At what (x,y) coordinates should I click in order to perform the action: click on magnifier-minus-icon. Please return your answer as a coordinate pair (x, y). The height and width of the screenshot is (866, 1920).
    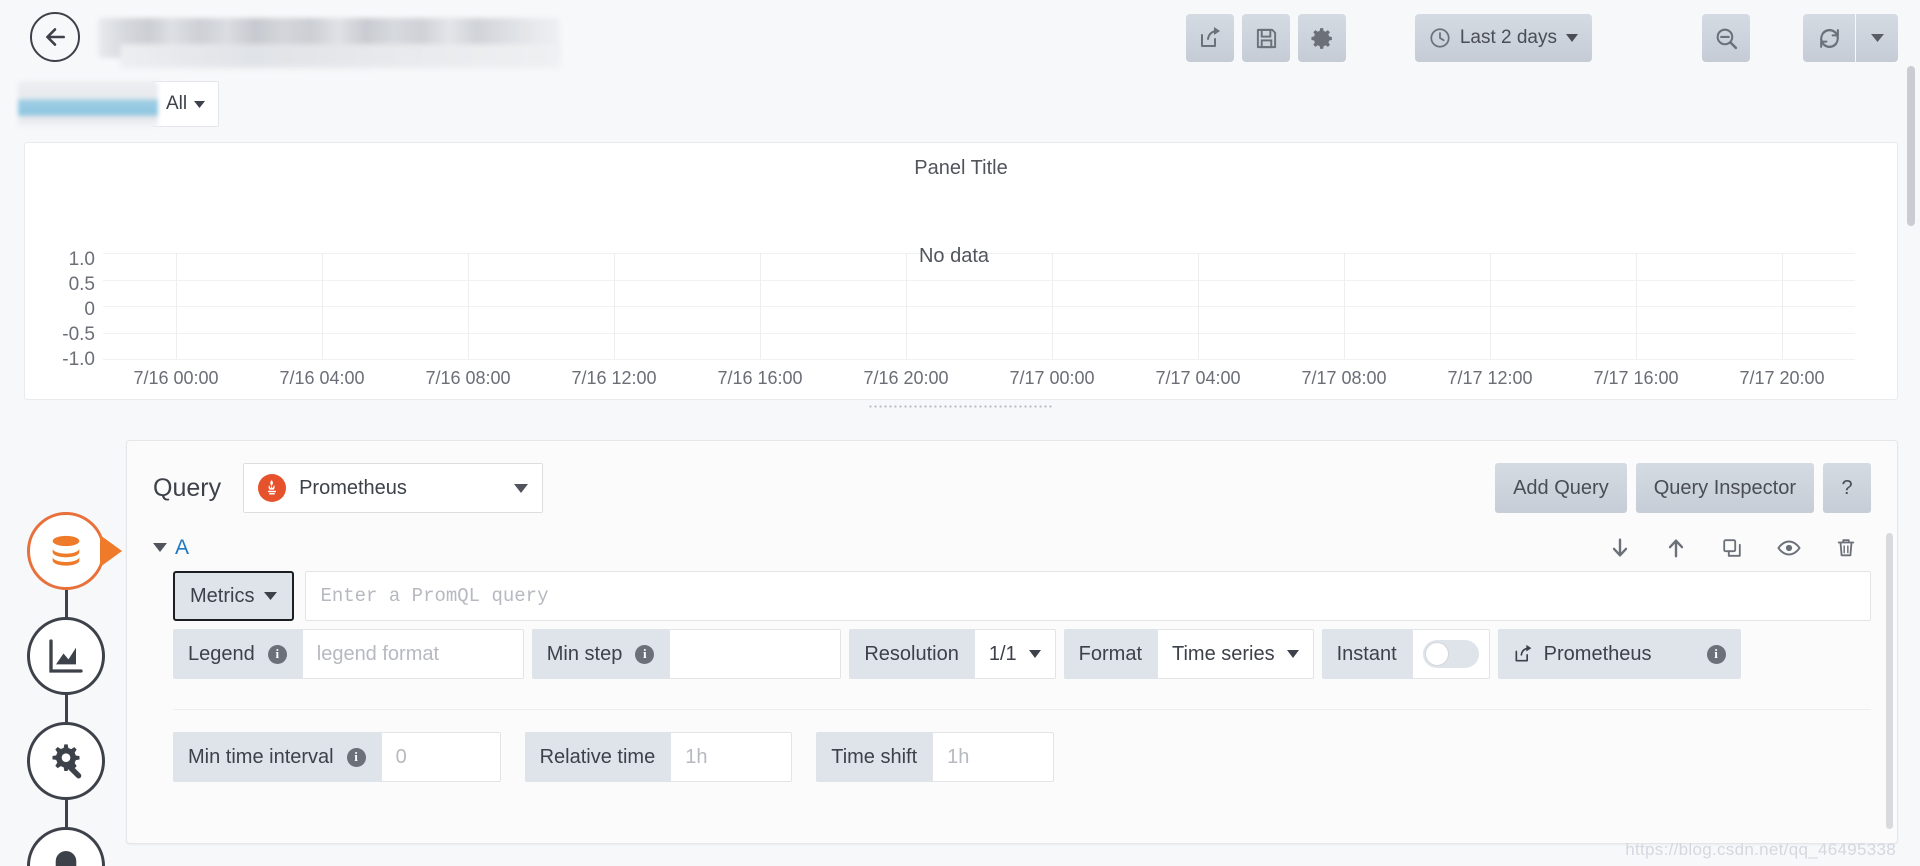
    Looking at the image, I should click on (1726, 38).